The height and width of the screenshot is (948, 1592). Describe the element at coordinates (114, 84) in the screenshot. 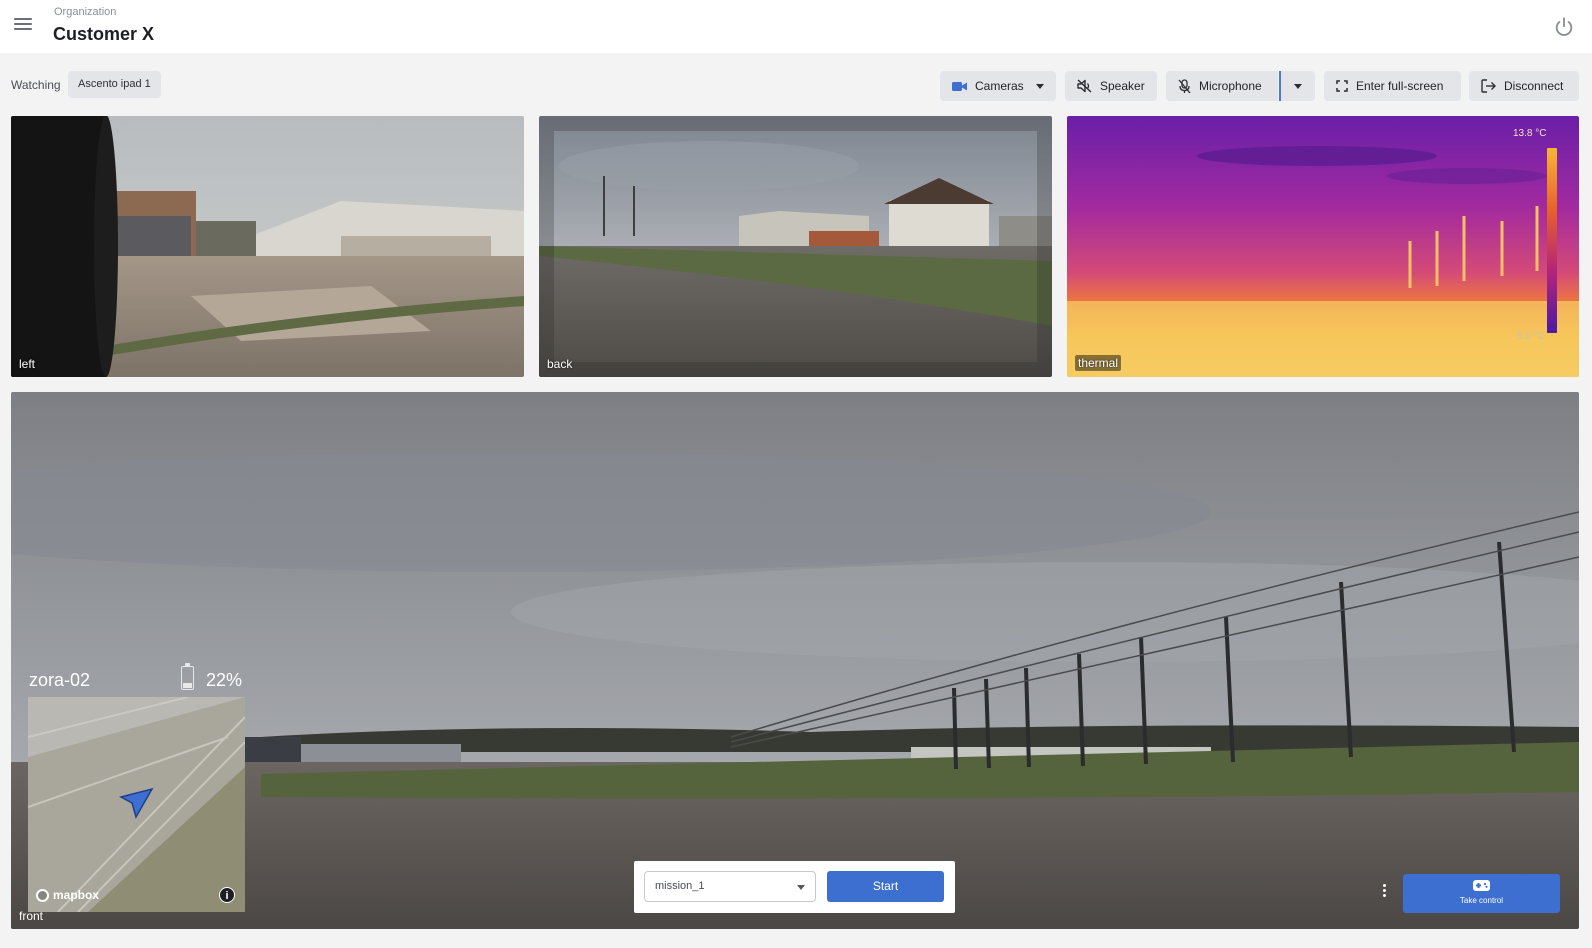

I see `watching-device-chip: Ascento ipad 1` at that location.